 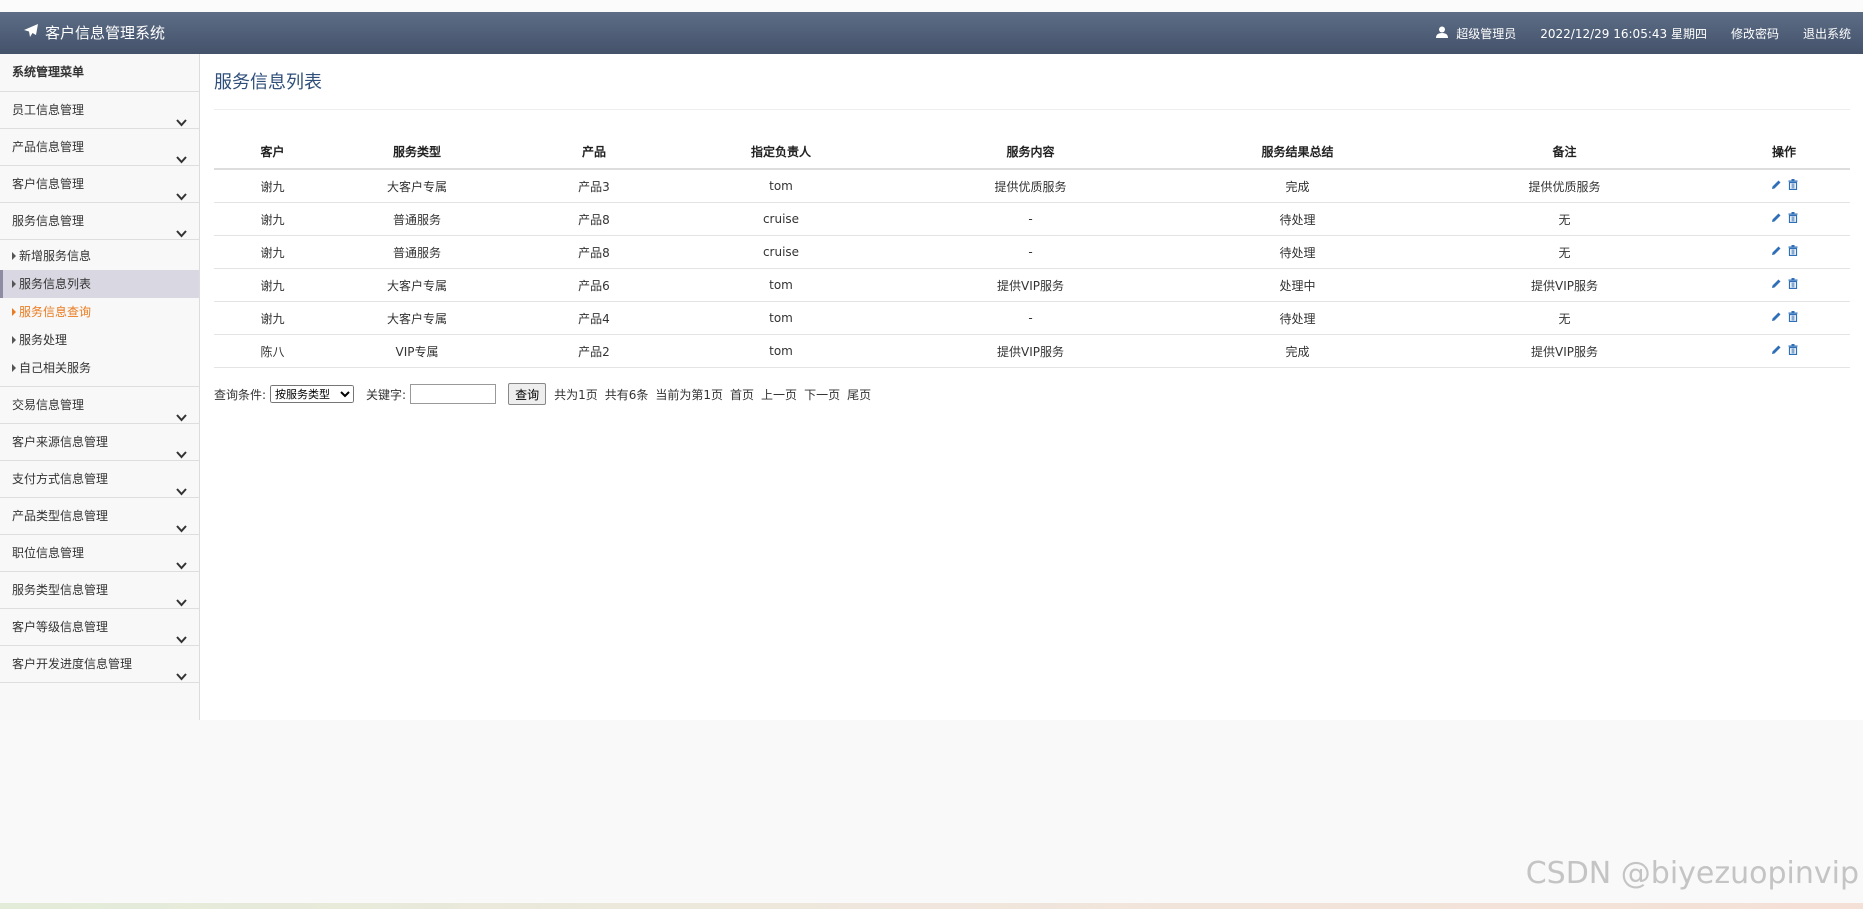 What do you see at coordinates (94, 33) in the screenshot?
I see `brand: 客户信息管理系统` at bounding box center [94, 33].